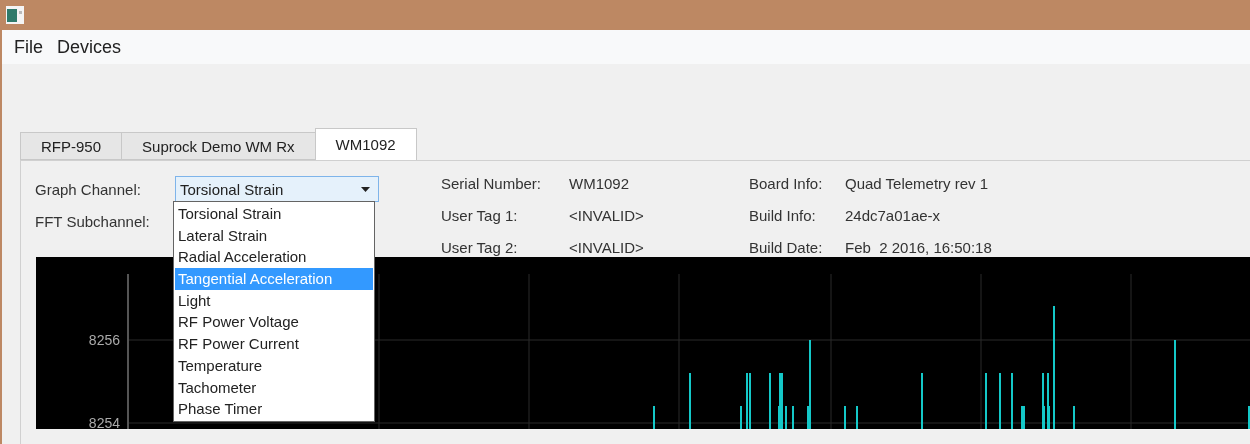 The image size is (1250, 444). What do you see at coordinates (277, 189) in the screenshot?
I see `channel-dropdown: Torsional Strain` at bounding box center [277, 189].